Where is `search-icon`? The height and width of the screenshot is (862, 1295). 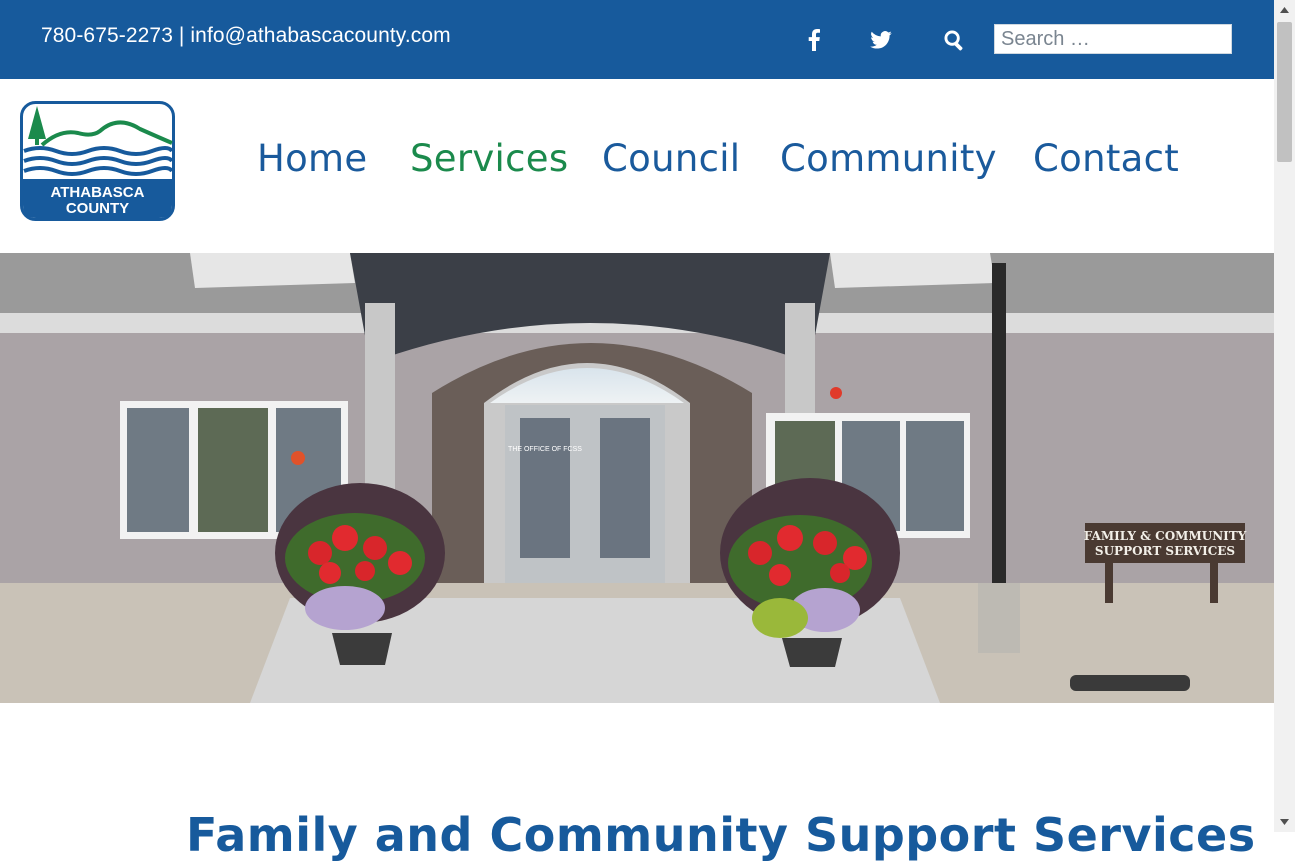 search-icon is located at coordinates (954, 40).